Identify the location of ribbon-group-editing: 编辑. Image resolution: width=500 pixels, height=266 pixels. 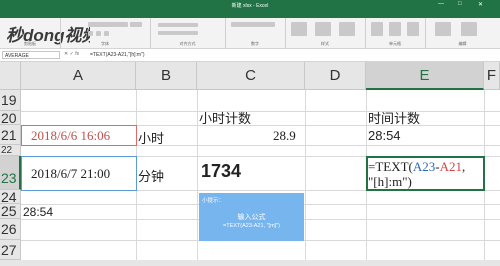
(462, 33).